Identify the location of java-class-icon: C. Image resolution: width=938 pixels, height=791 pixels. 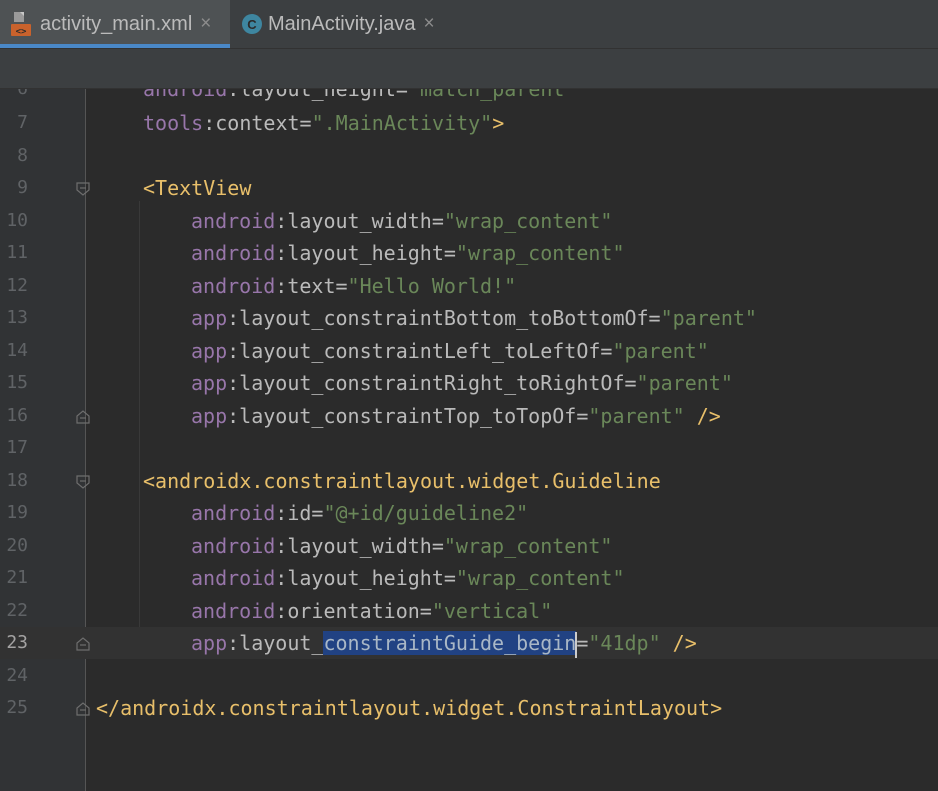
(252, 24).